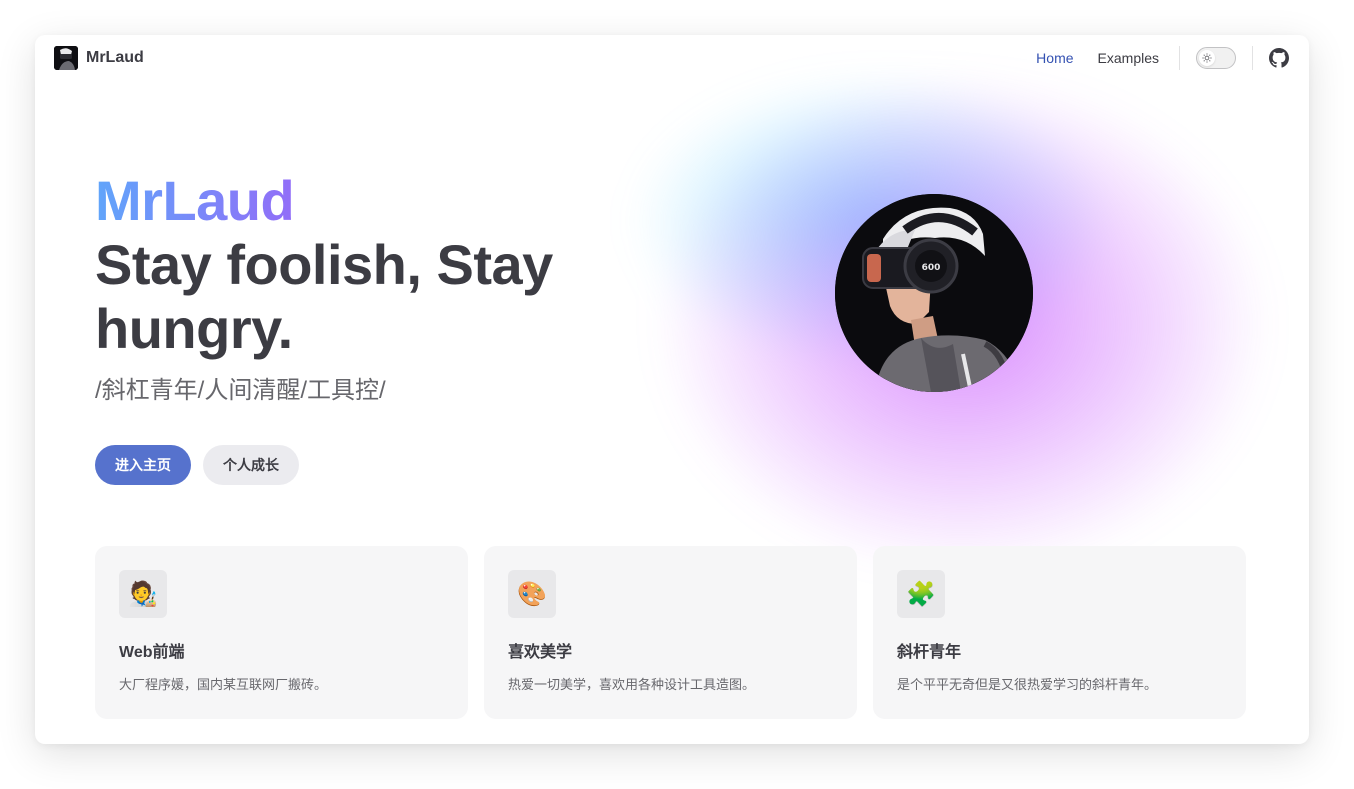 This screenshot has height=789, width=1354. I want to click on feature-desc: 大厂程序媛，国内某互联网厂搬砖。, so click(223, 684).